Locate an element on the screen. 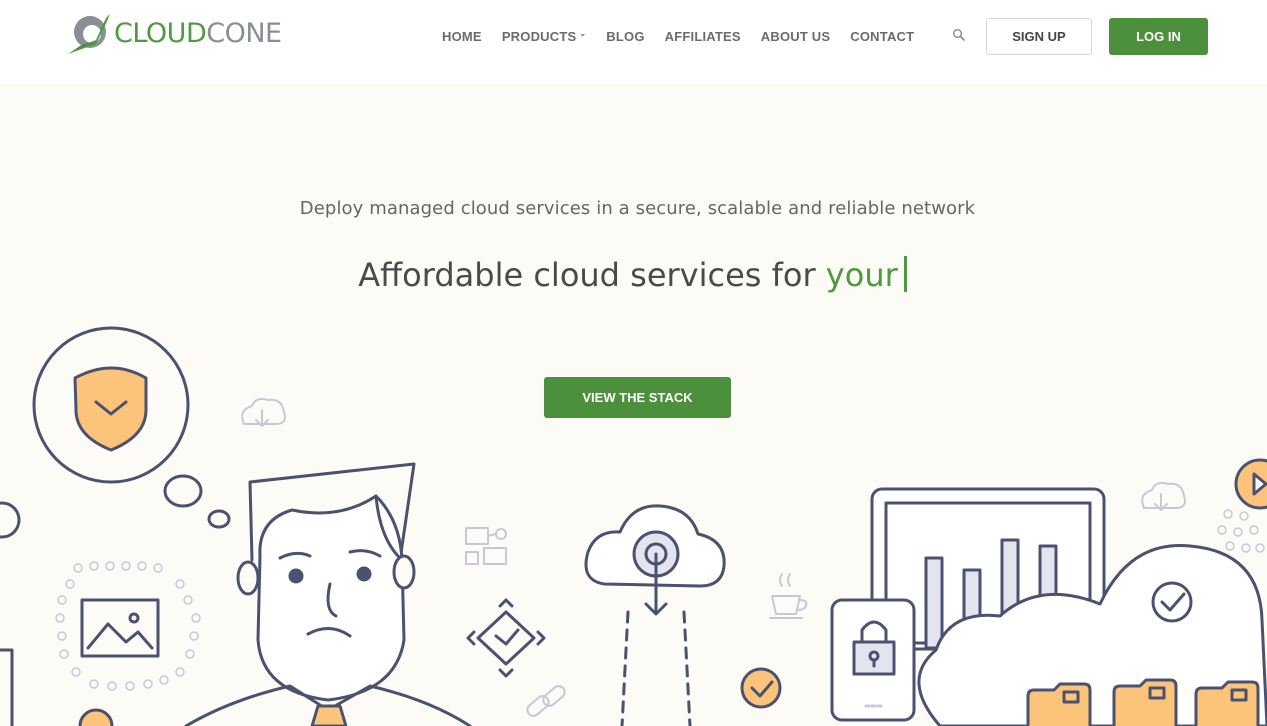 This screenshot has height=726, width=1267. nav-contact-link: CONTACT is located at coordinates (882, 36).